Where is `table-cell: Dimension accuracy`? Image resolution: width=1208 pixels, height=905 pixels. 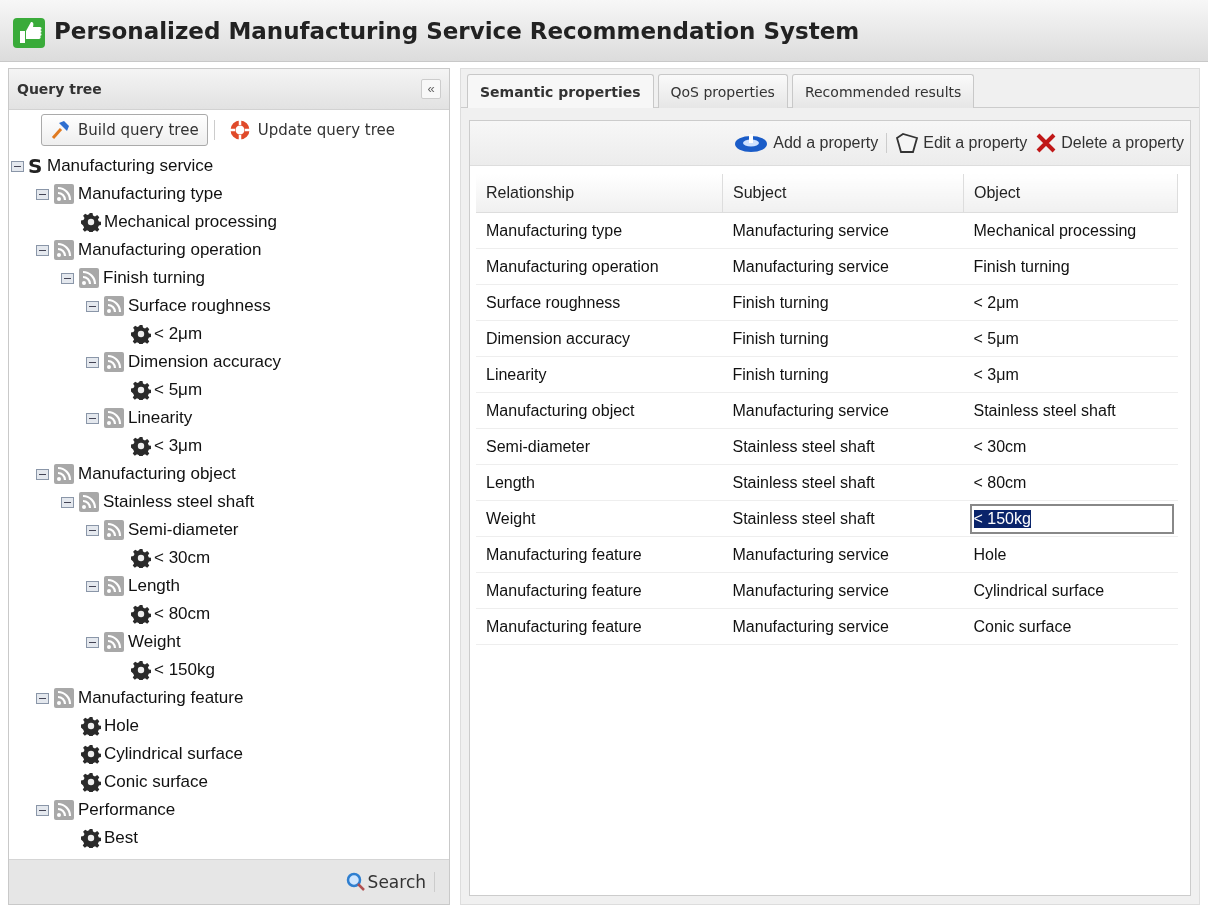
table-cell: Dimension accuracy is located at coordinates (599, 338).